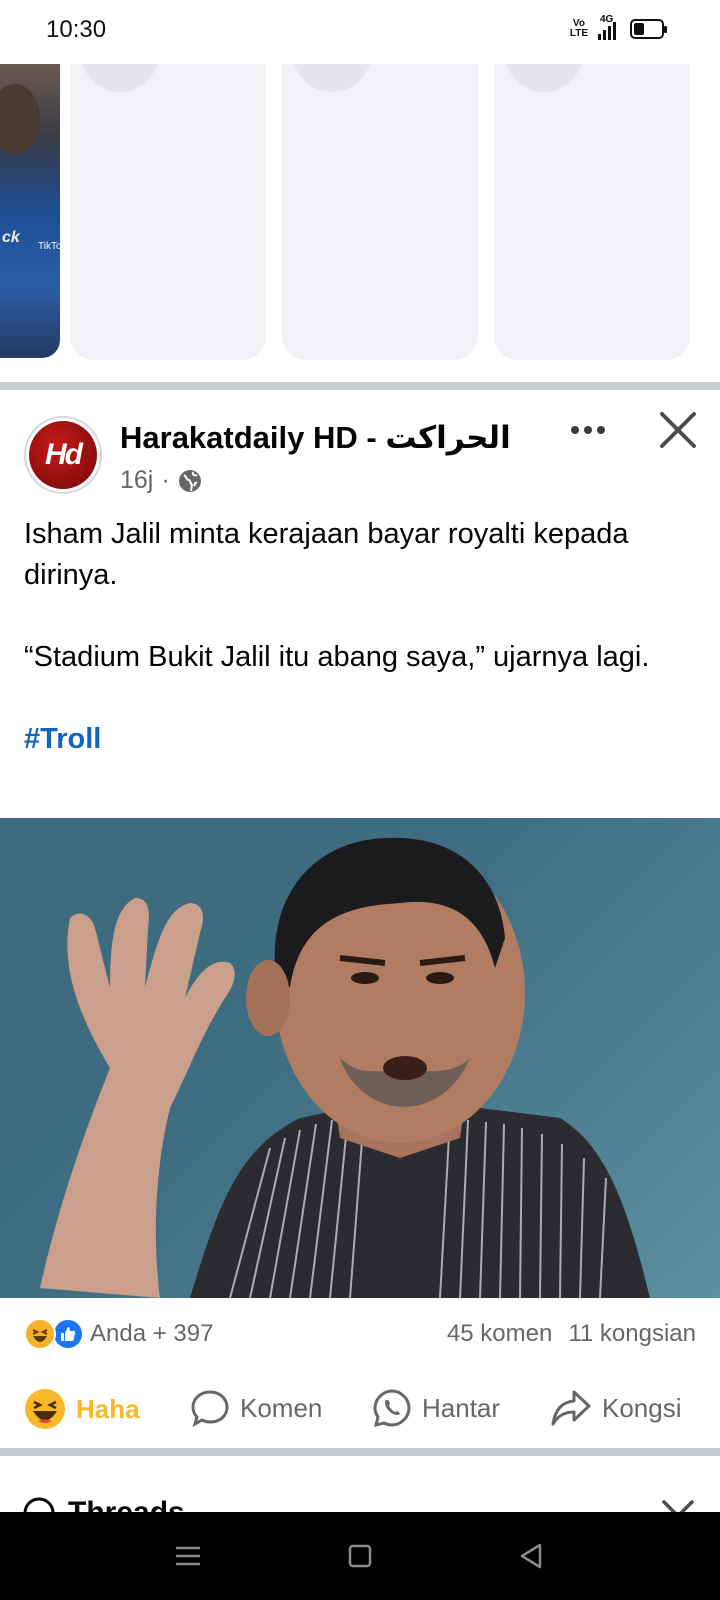 Image resolution: width=720 pixels, height=1600 pixels. Describe the element at coordinates (499, 1334) in the screenshot. I see `comment-count: 45 komen` at that location.